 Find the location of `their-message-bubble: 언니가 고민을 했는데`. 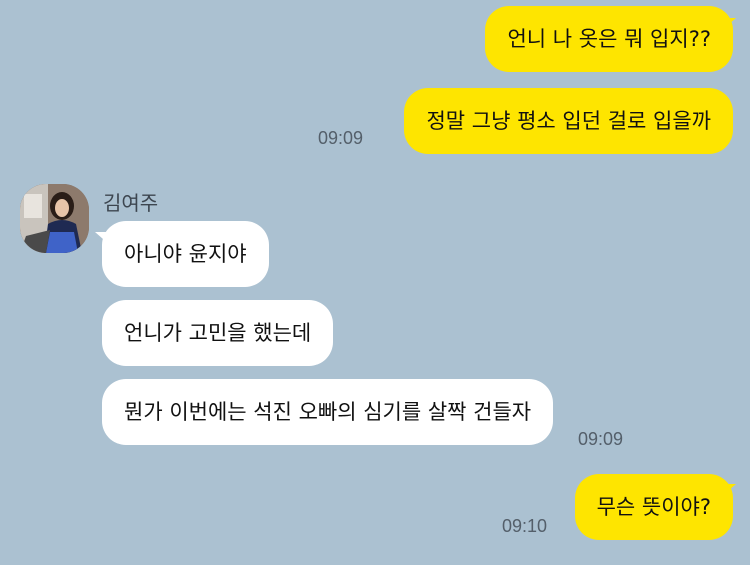

their-message-bubble: 언니가 고민을 했는데 is located at coordinates (218, 333).